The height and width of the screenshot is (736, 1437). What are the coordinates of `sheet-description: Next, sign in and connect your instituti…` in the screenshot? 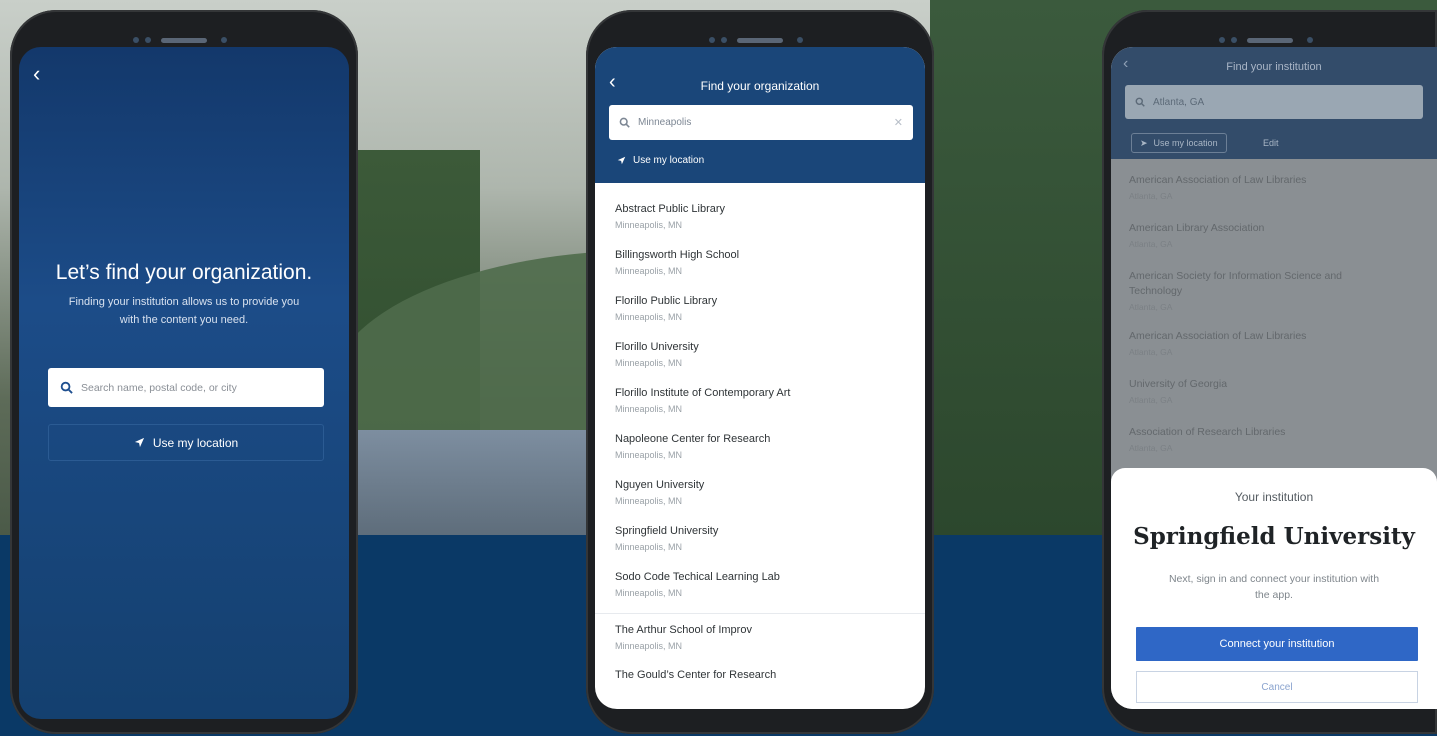 It's located at (1274, 587).